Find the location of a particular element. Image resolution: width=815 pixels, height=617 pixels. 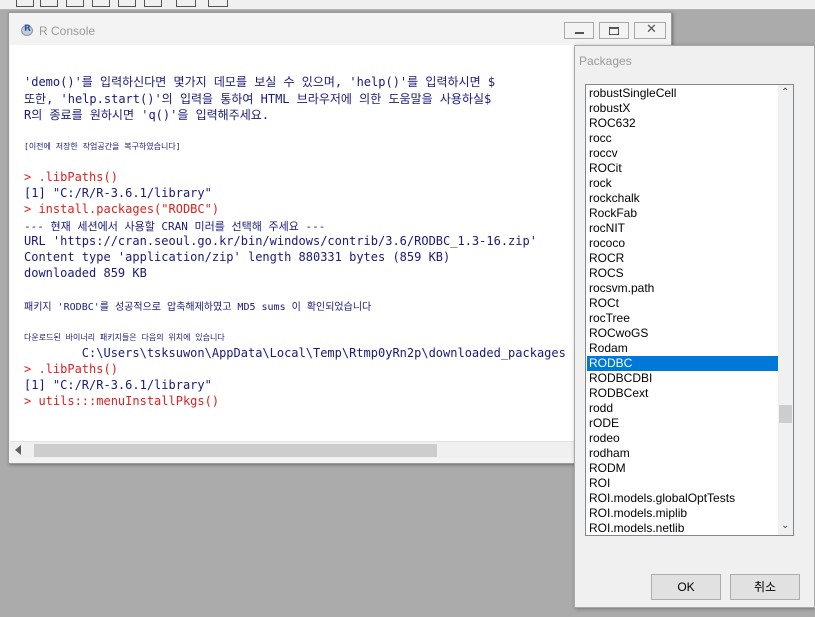

package-item: rODE is located at coordinates (682, 423).